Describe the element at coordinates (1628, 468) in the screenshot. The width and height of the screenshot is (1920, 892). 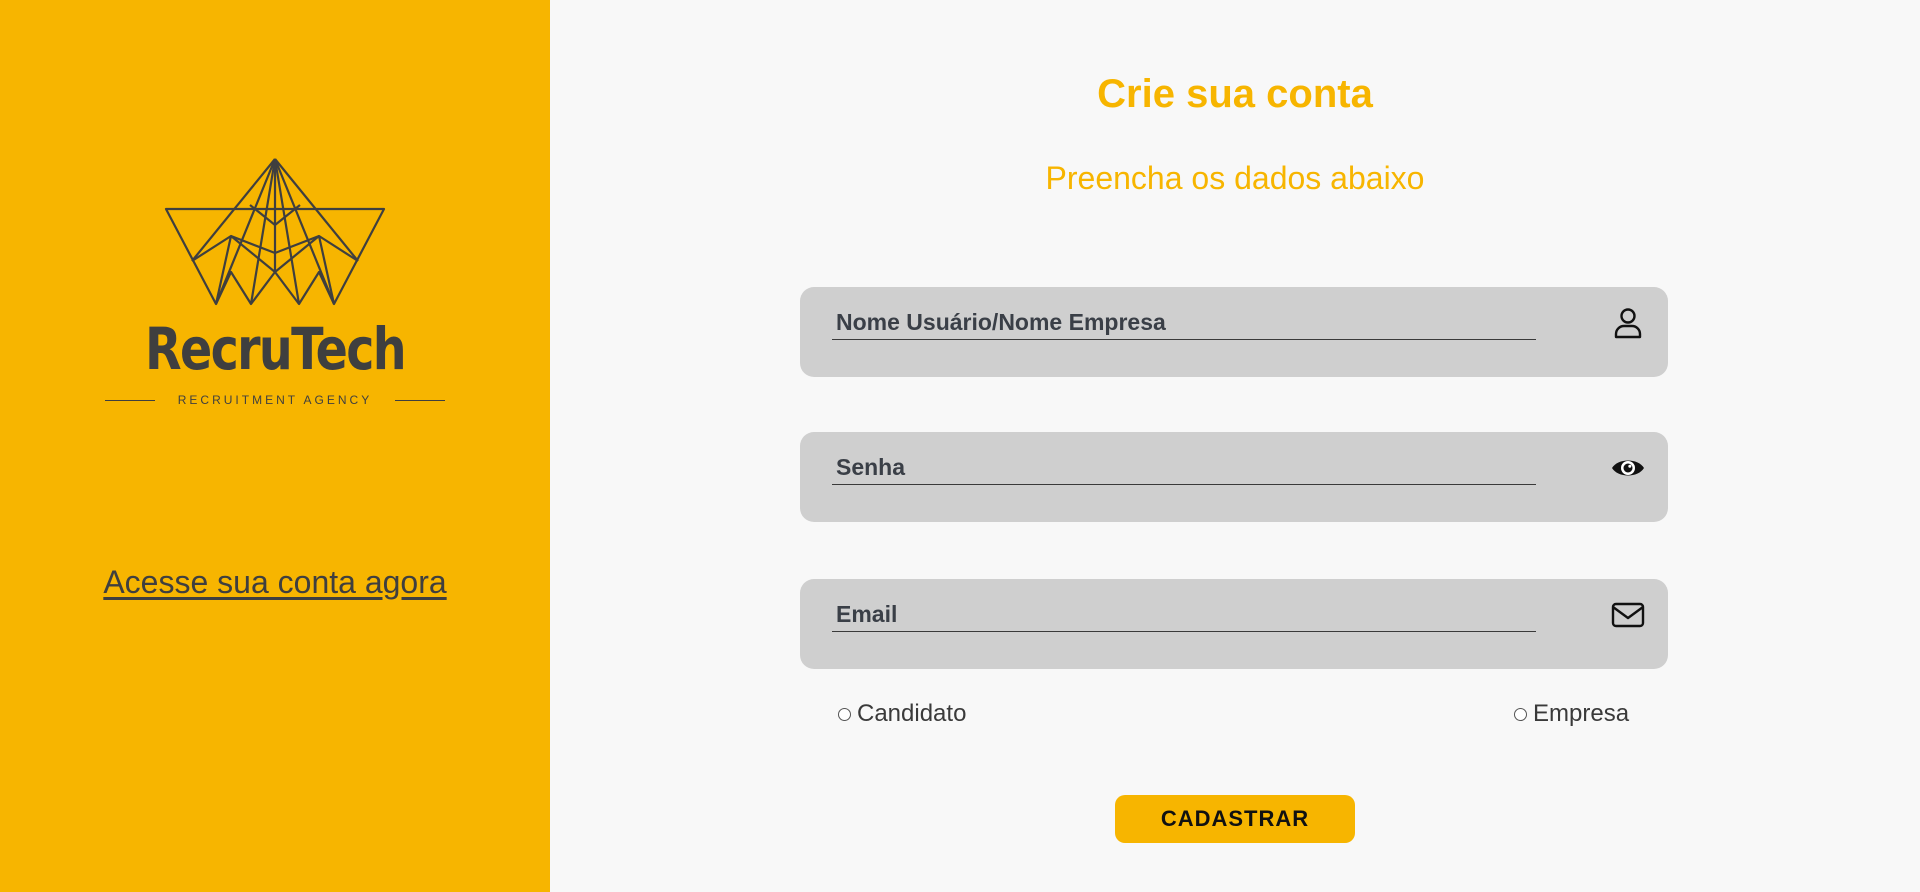
I see `eye-icon` at that location.